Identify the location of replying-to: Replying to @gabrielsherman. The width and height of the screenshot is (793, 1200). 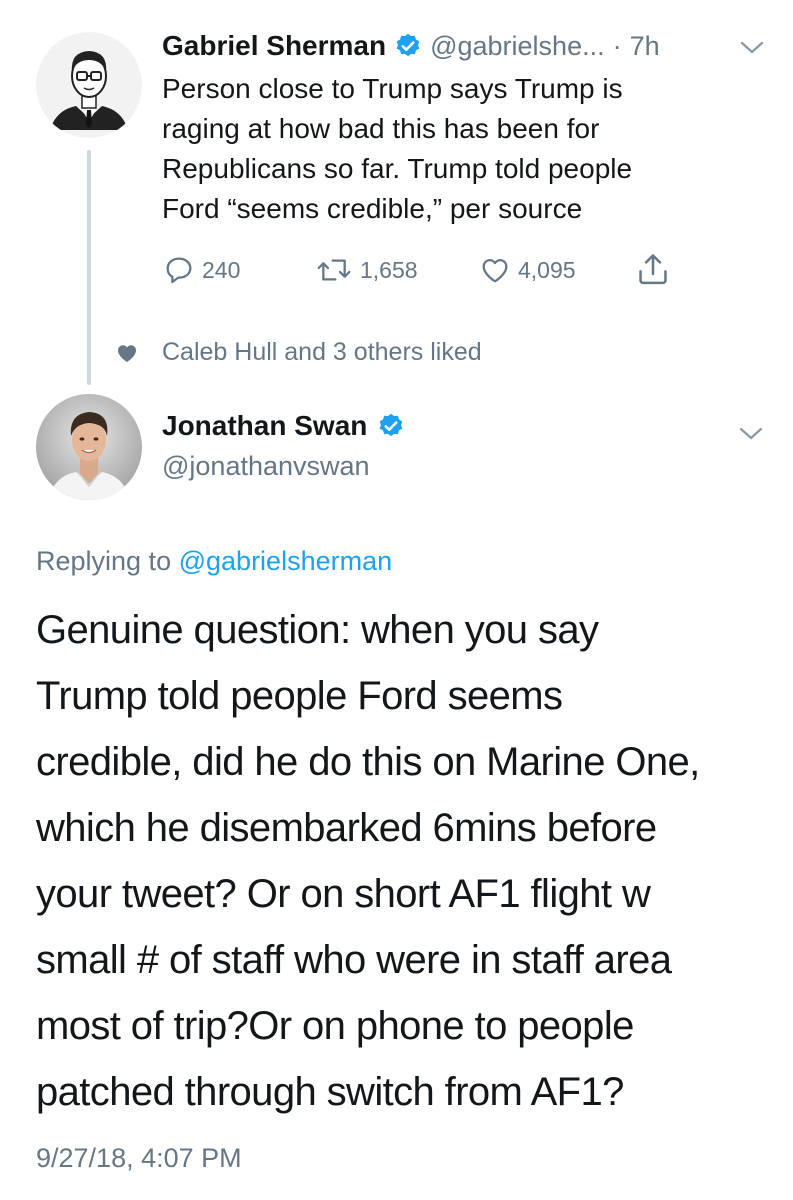
(214, 561).